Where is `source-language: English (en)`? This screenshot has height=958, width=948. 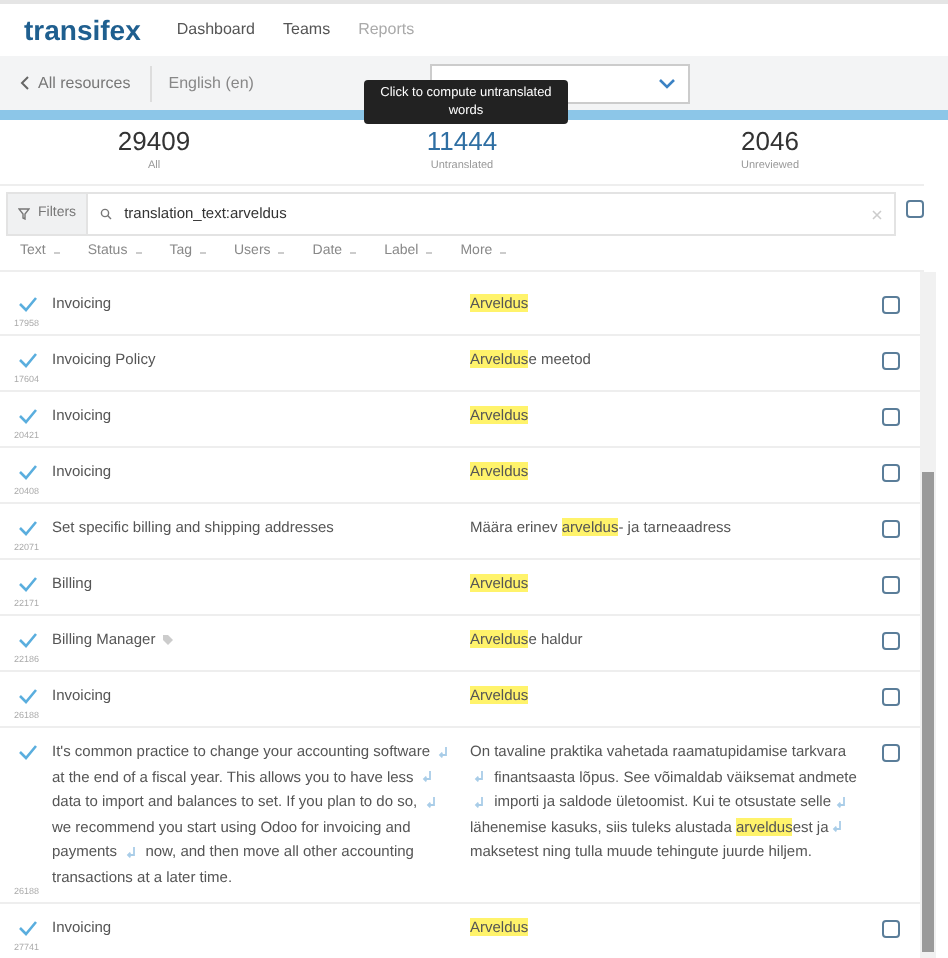
source-language: English (en) is located at coordinates (211, 83).